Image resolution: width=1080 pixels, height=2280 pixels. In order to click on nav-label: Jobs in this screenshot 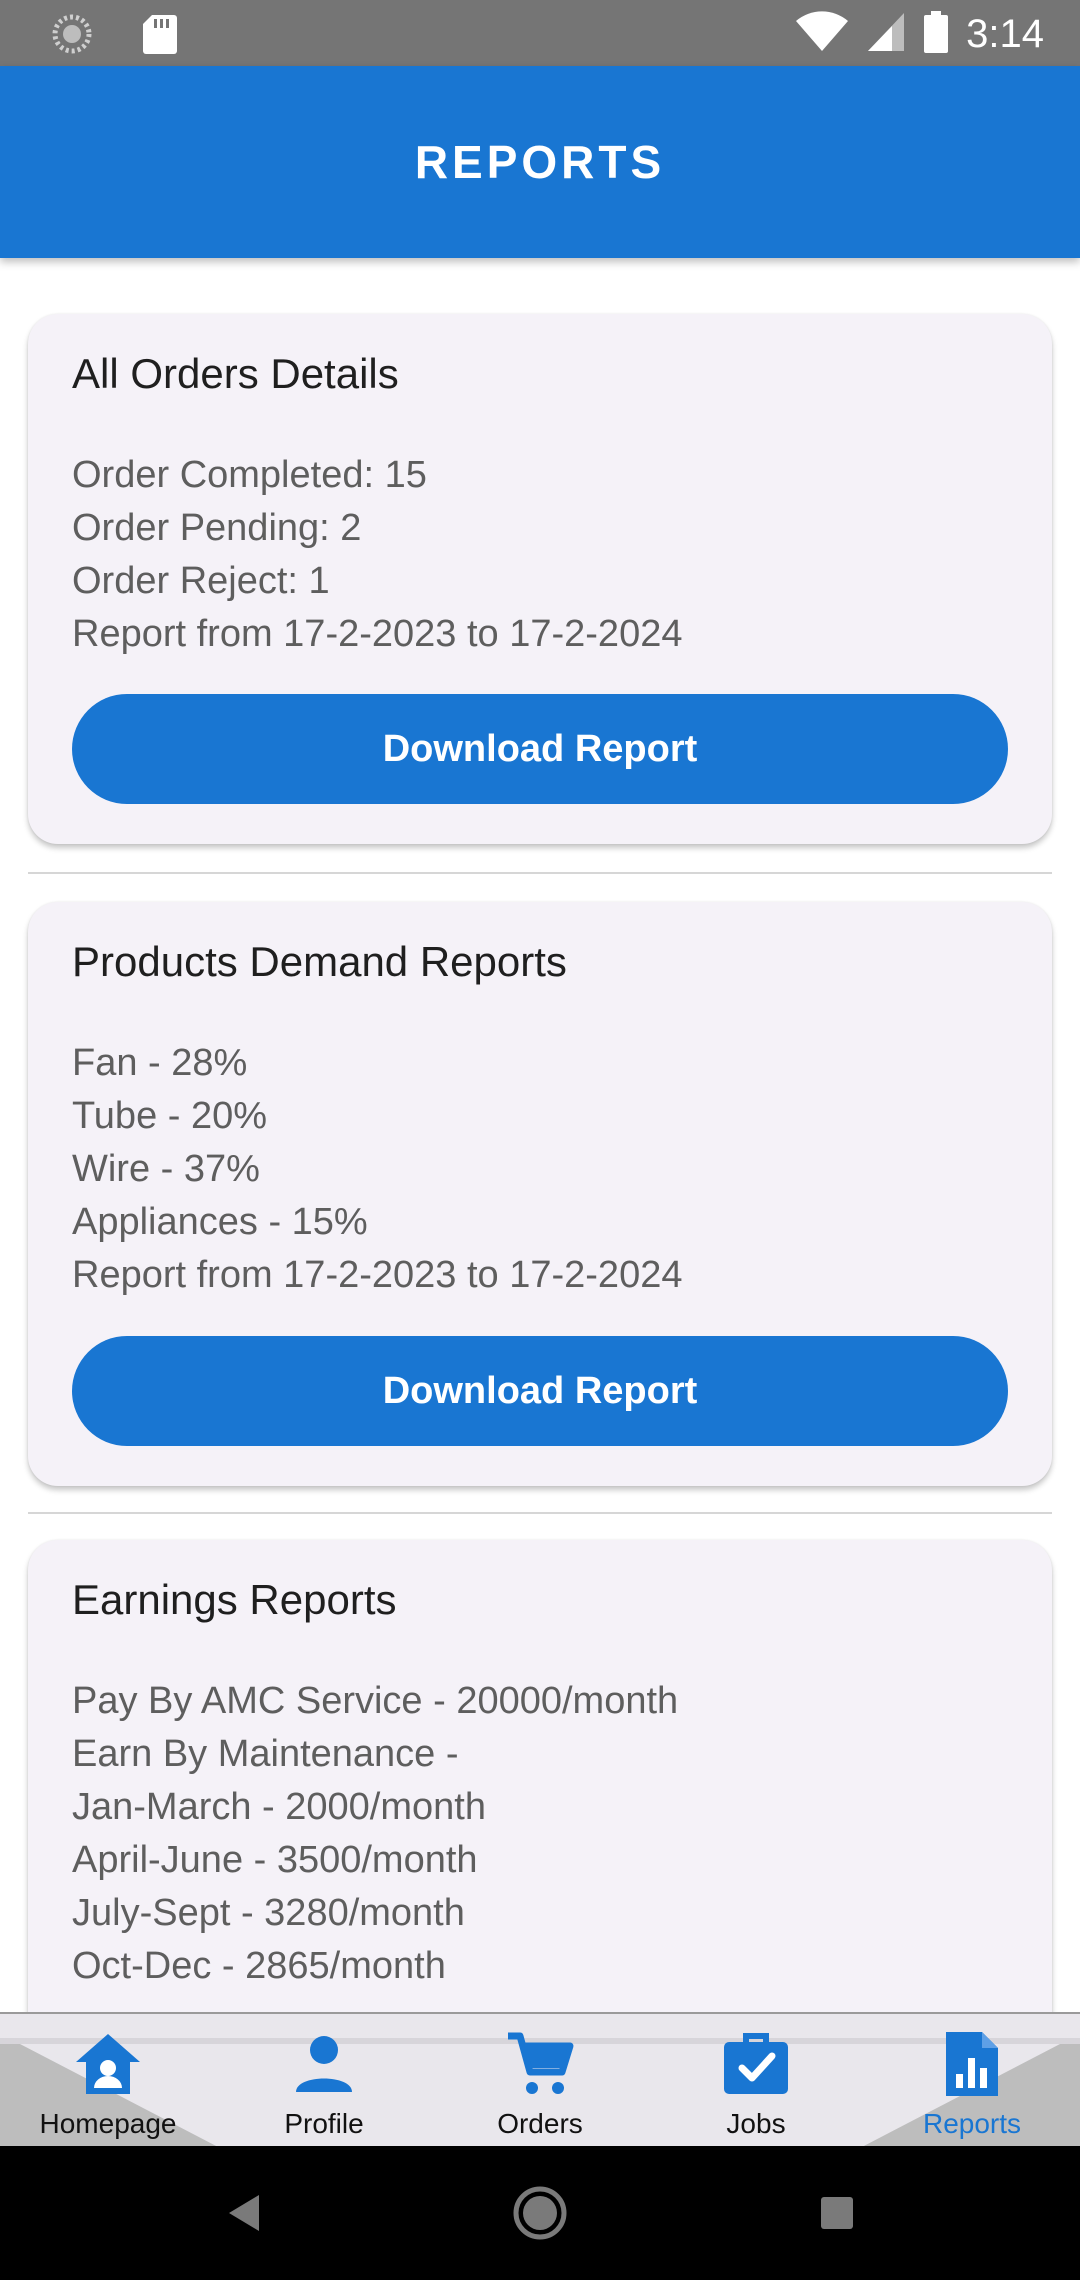, I will do `click(756, 2123)`.